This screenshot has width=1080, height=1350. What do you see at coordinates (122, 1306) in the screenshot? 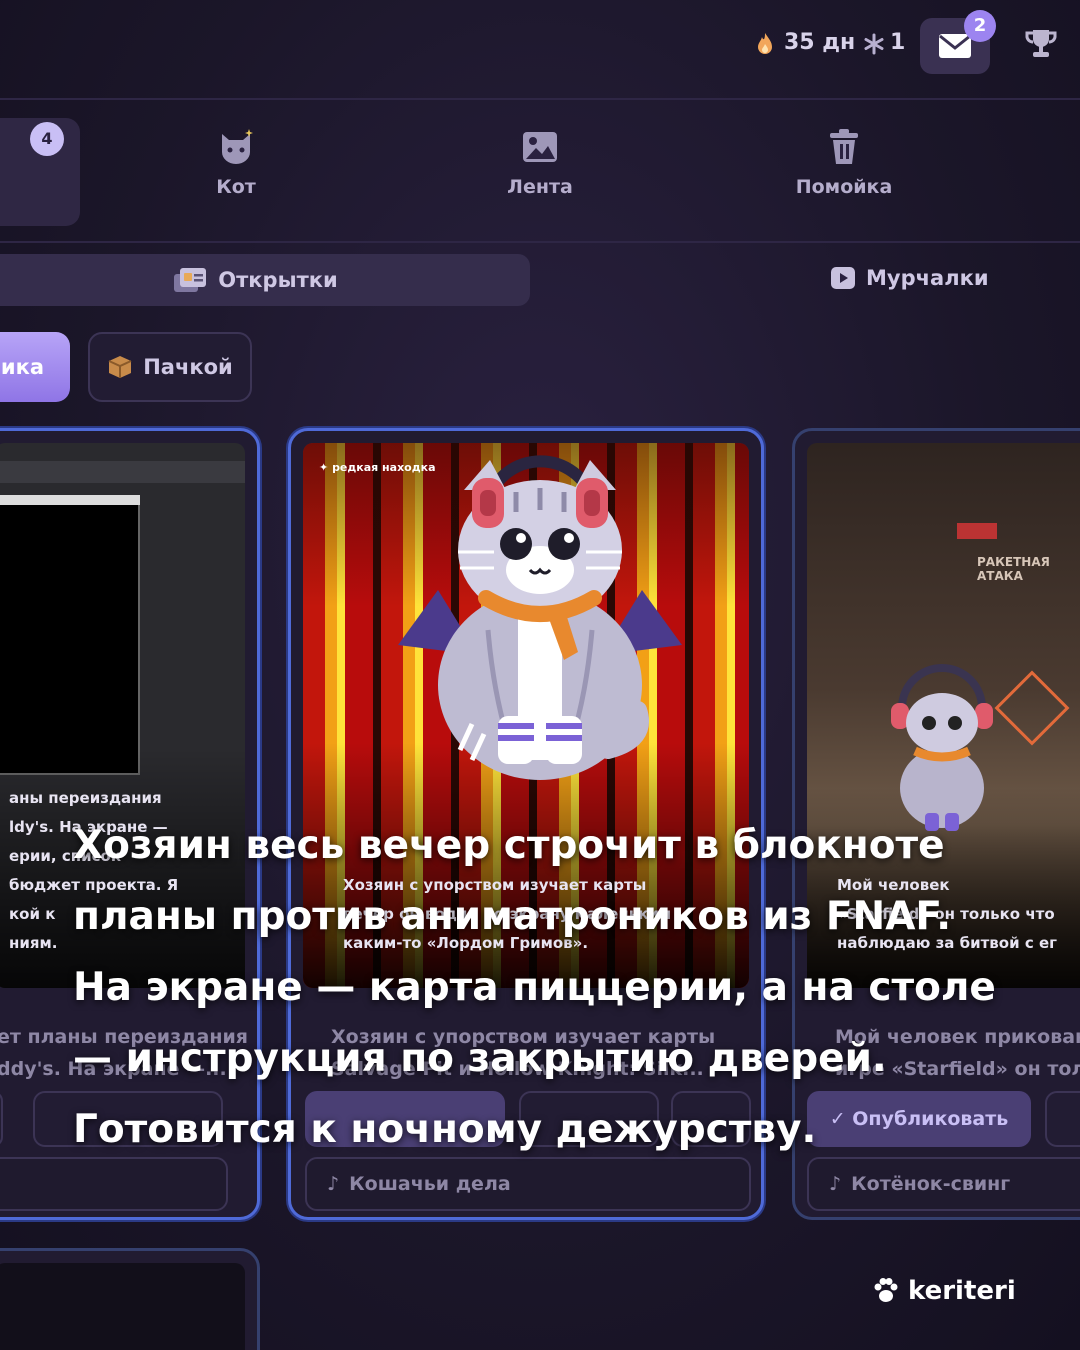
I see `card-screenshot` at bounding box center [122, 1306].